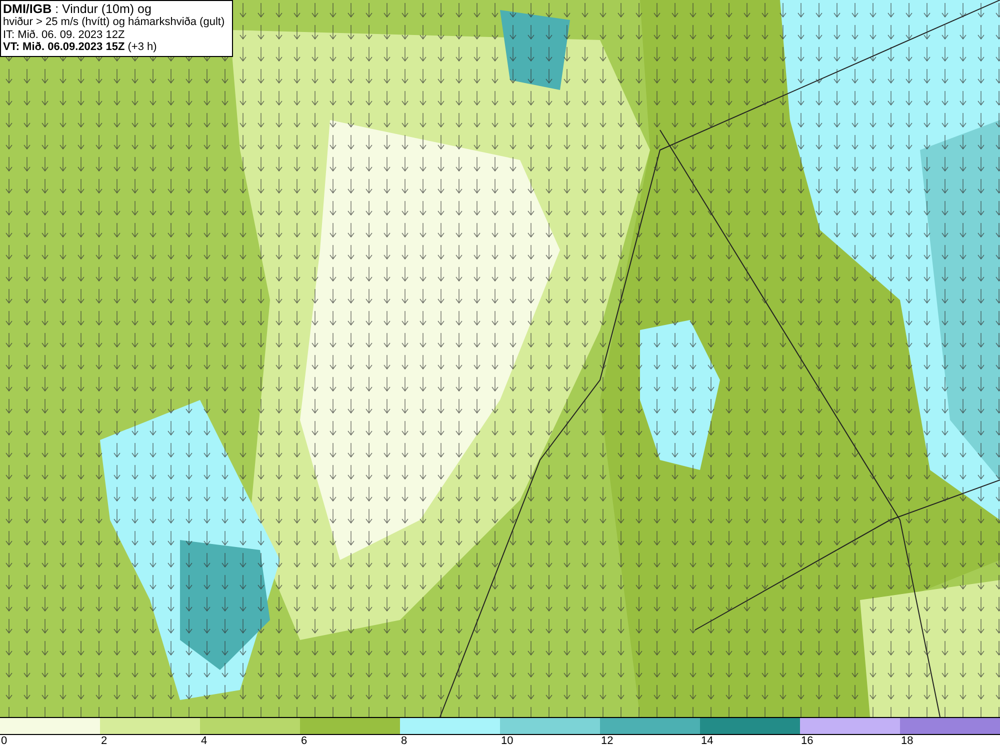 This screenshot has height=747, width=1000. I want to click on scale-tick-label: 4, so click(204, 741).